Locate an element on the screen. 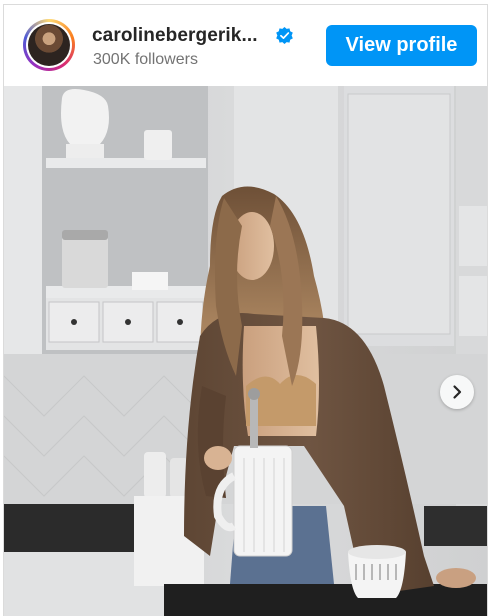 This screenshot has height=616, width=491. followers-count: 300K followers is located at coordinates (145, 59).